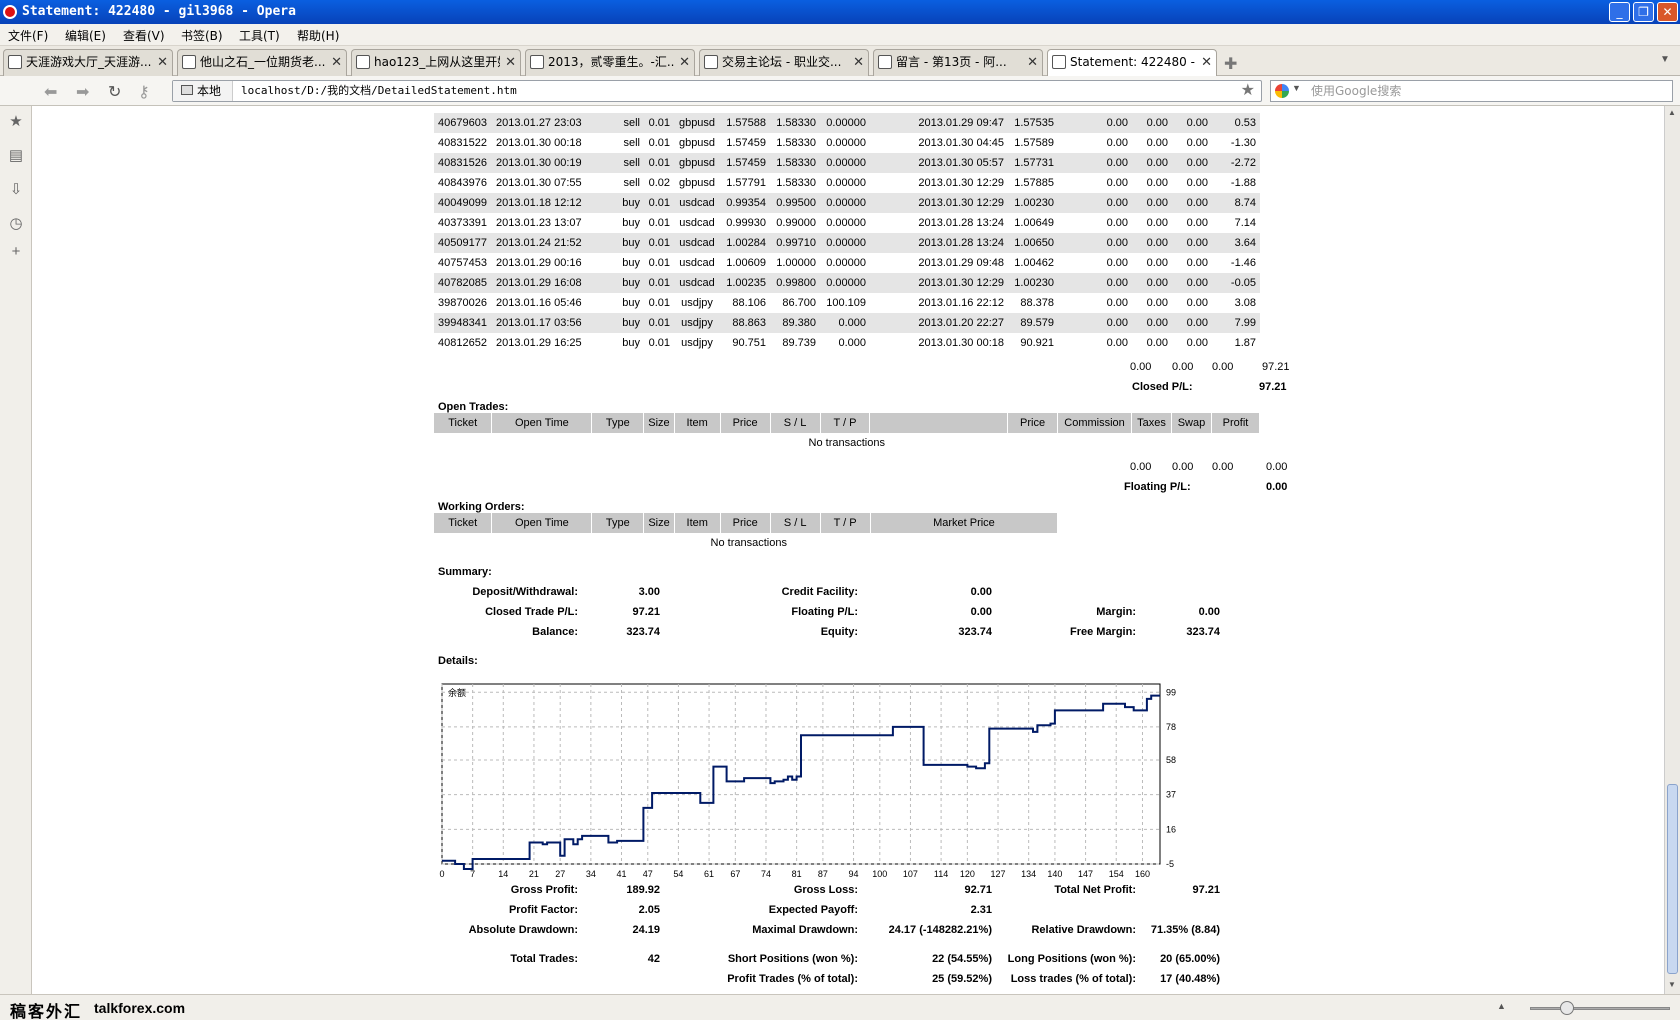 The height and width of the screenshot is (1022, 1680). What do you see at coordinates (745, 123) in the screenshot?
I see `cell-open-price: 1.57588` at bounding box center [745, 123].